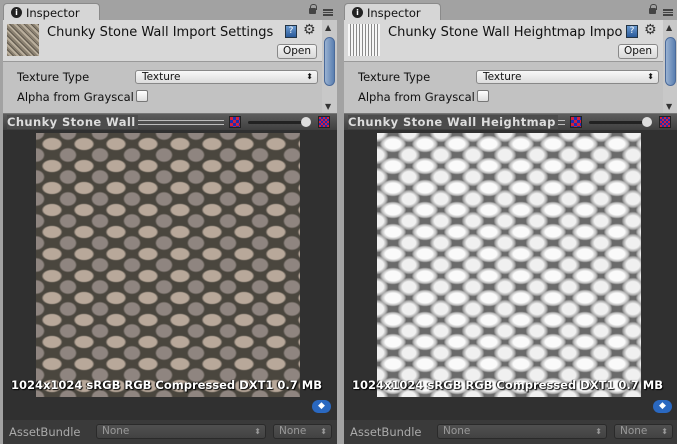  I want to click on preview-toolbar: Chunky Stone Wall, so click(170, 121).